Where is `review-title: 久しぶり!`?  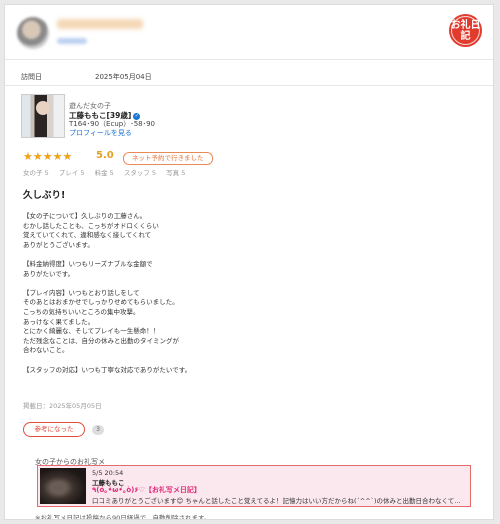
review-title: 久しぶり! is located at coordinates (44, 195).